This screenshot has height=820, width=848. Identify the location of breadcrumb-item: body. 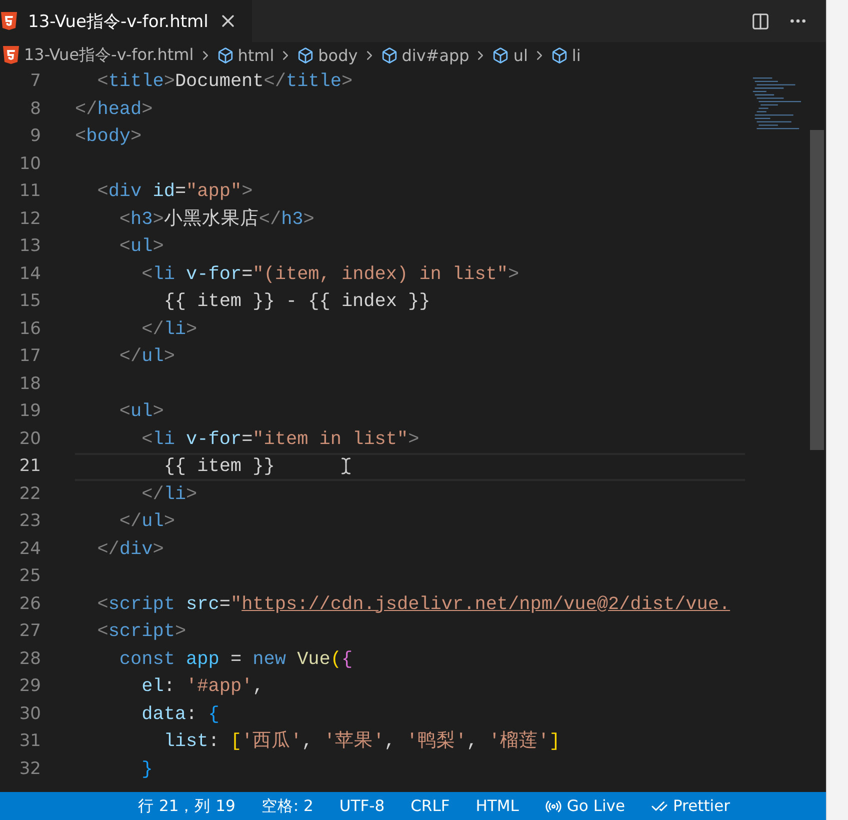
(338, 55).